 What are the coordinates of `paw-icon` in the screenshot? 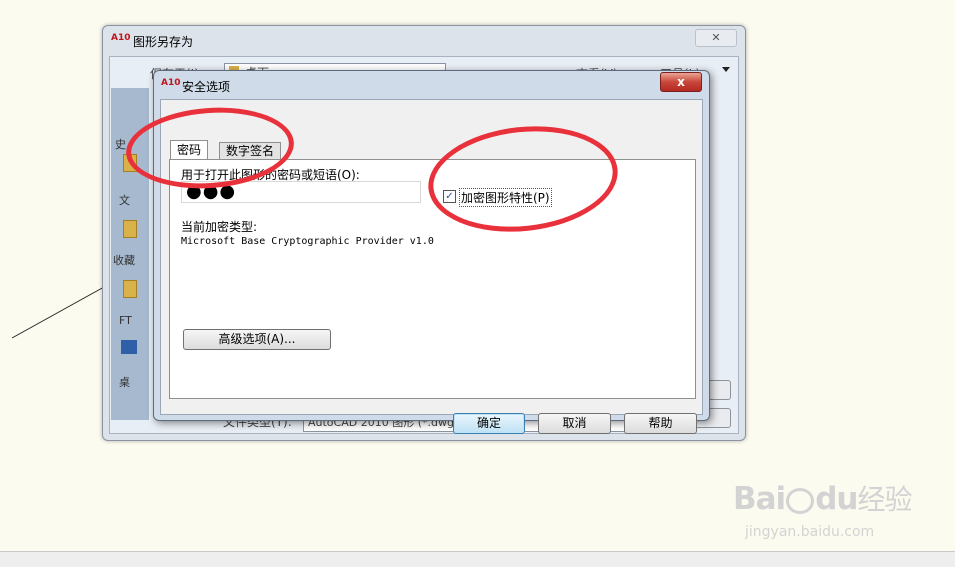 It's located at (800, 500).